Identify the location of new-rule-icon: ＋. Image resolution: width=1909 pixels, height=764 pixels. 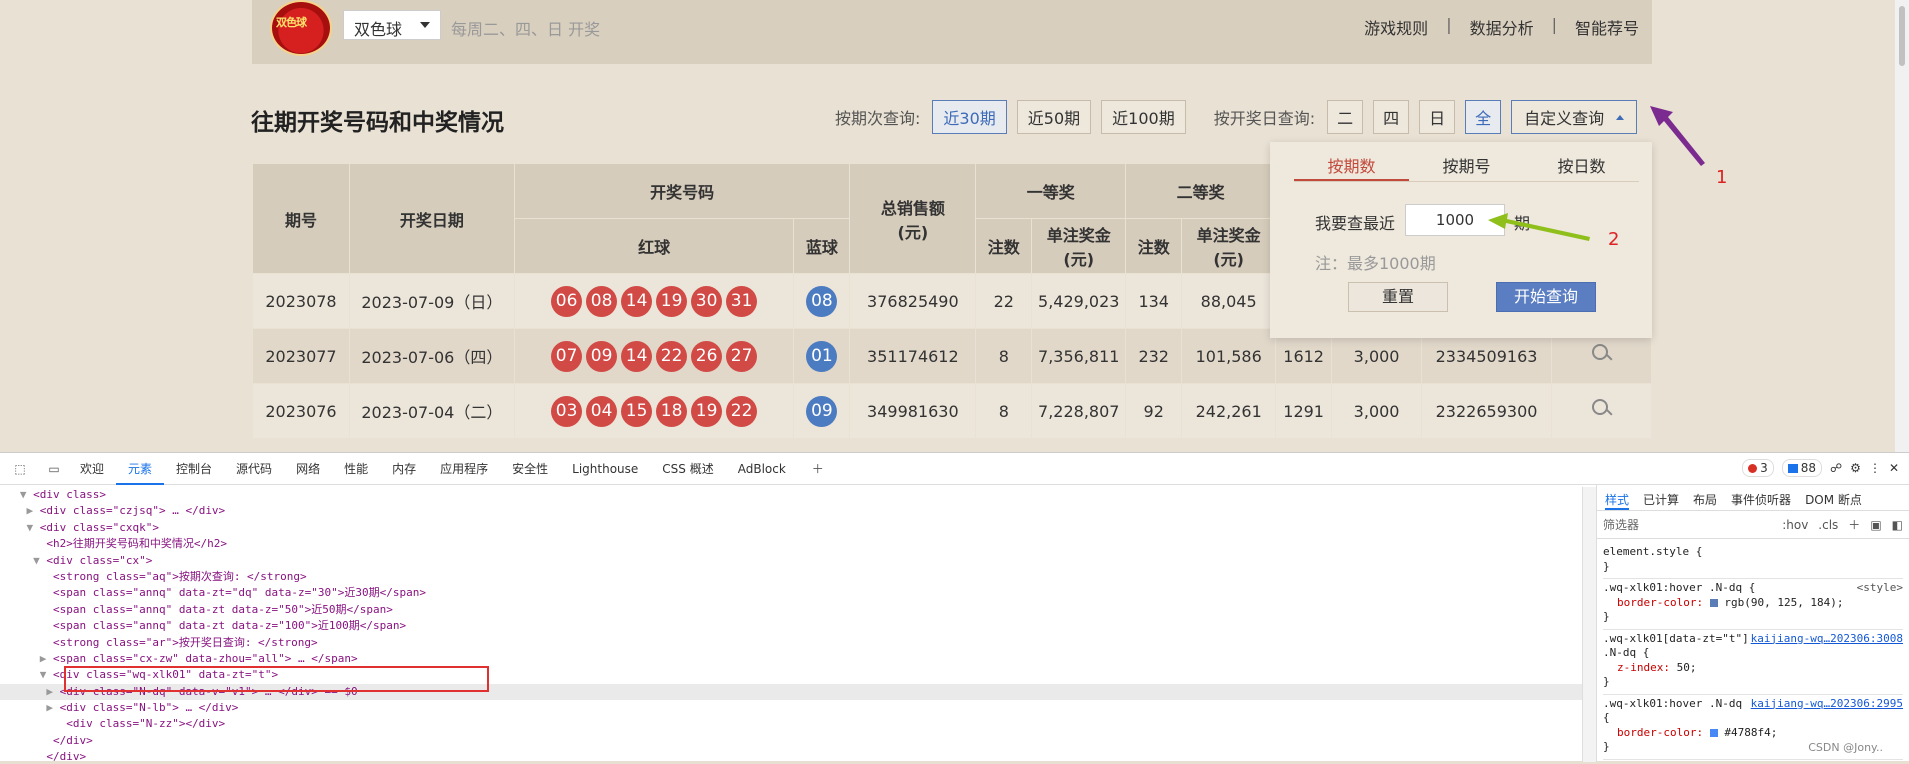
(1854, 524).